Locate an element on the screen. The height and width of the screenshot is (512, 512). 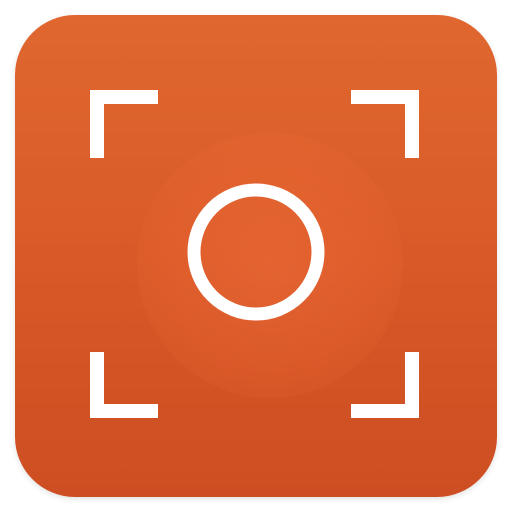
shutter-ring-icon is located at coordinates (256, 252).